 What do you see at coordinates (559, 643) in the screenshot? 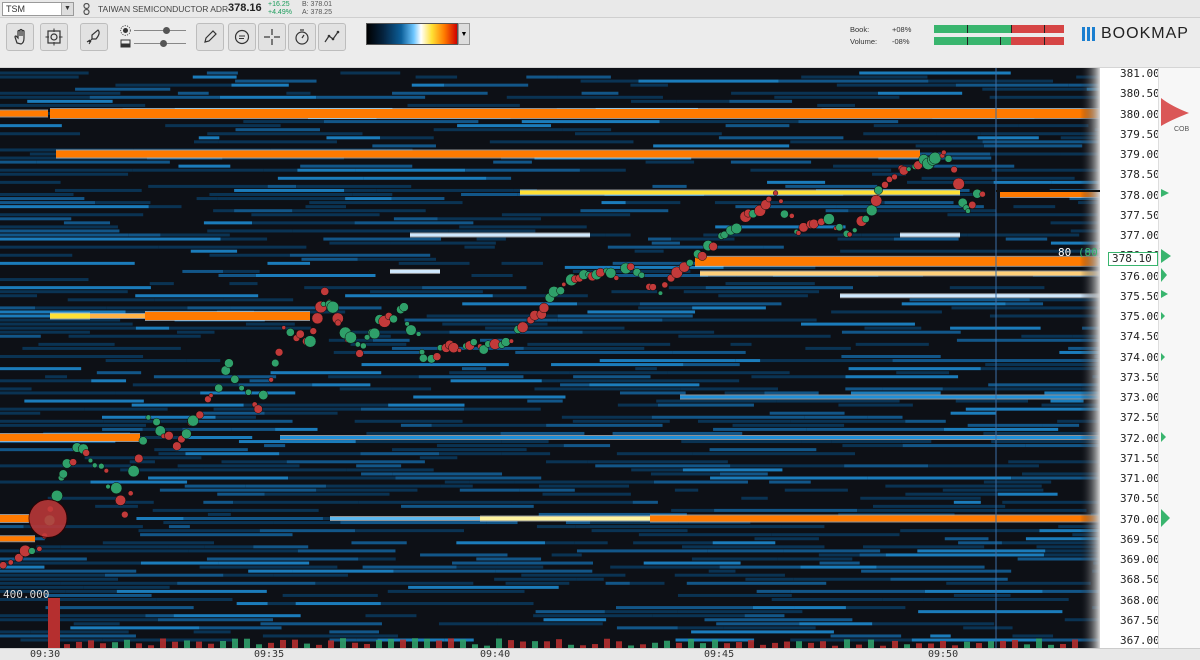
I see `volume-bar` at bounding box center [559, 643].